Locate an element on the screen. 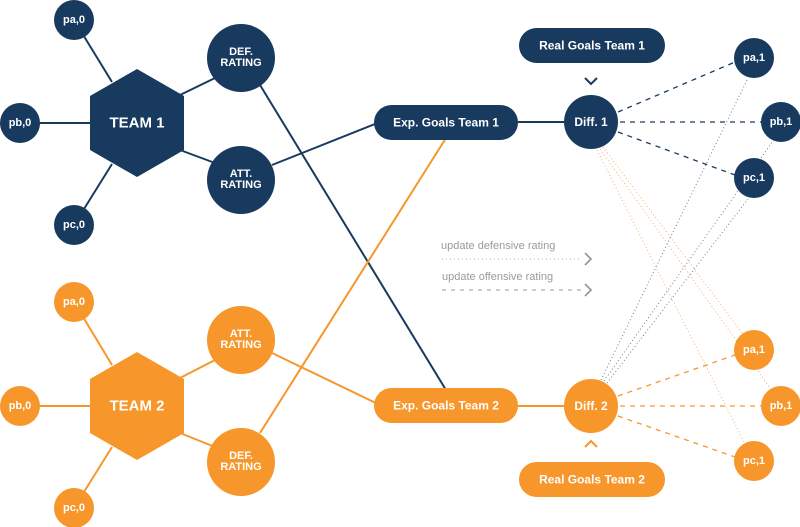 This screenshot has height=527, width=800. team2-player-pb1-label: pb,1 is located at coordinates (781, 406).